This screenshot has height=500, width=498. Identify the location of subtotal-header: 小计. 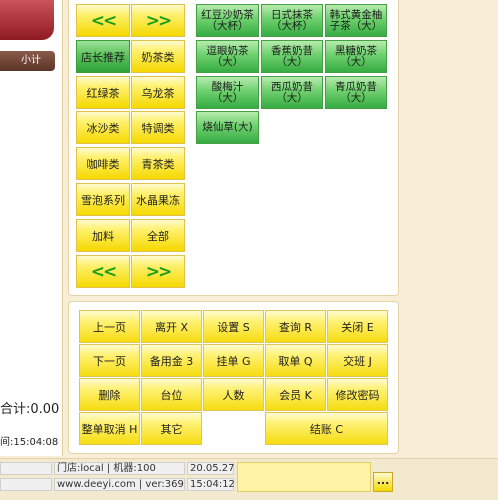
(27, 61).